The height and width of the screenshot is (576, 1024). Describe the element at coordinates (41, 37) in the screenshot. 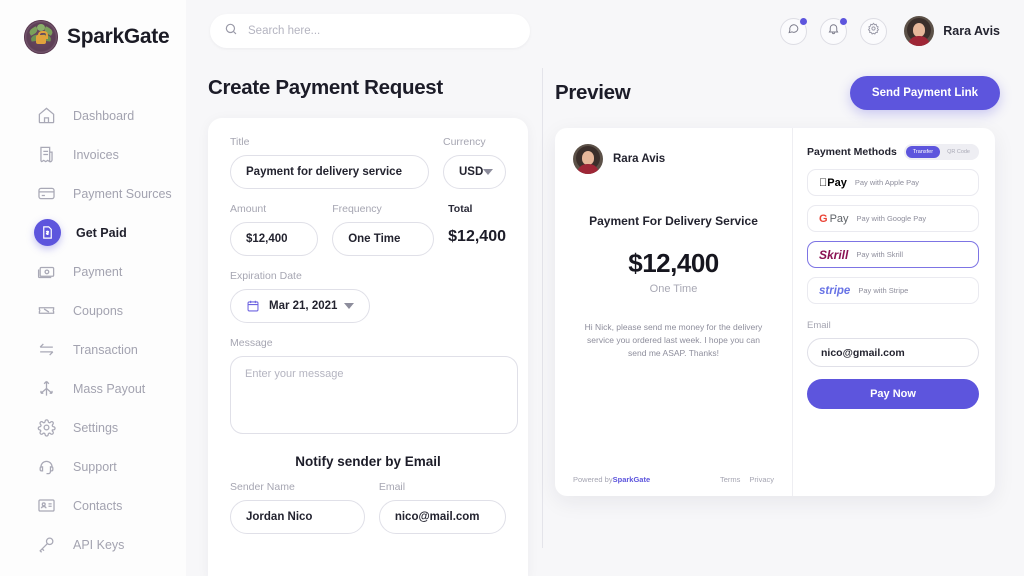

I see `sparkgate-leaf-lock-logo-icon` at that location.